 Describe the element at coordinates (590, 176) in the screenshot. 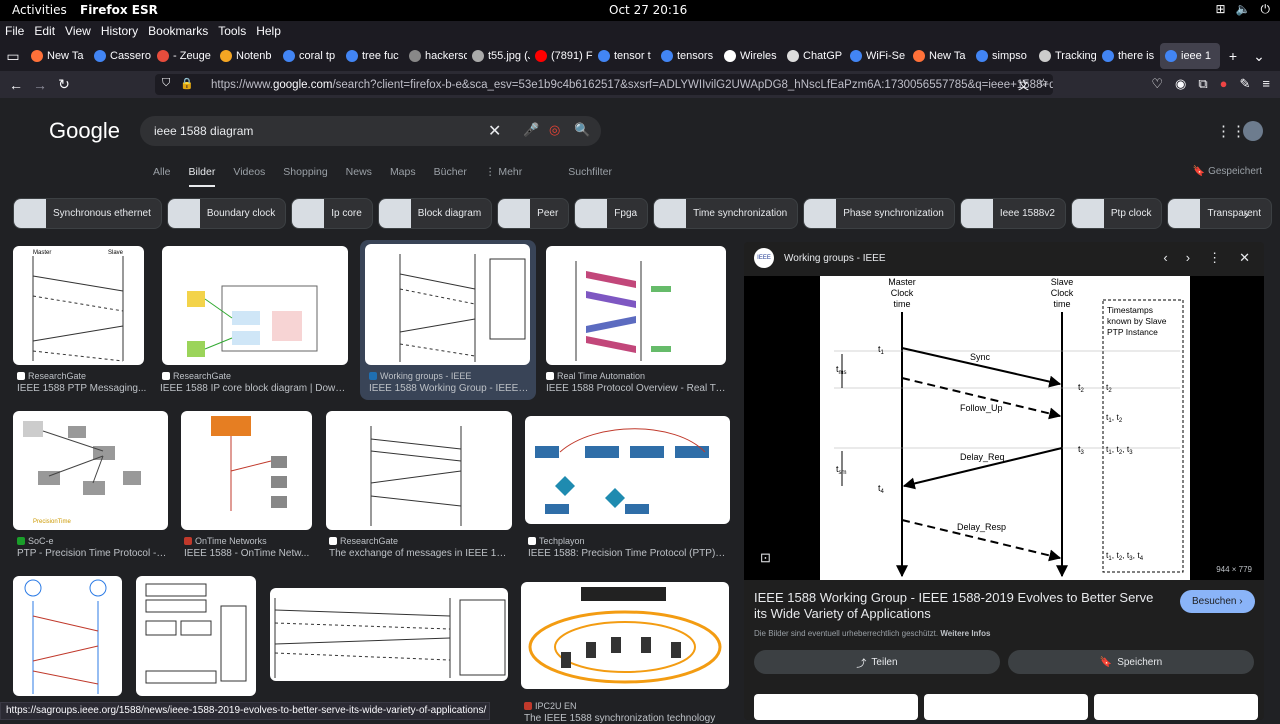

I see `search-tools-button: Suchfilter` at that location.